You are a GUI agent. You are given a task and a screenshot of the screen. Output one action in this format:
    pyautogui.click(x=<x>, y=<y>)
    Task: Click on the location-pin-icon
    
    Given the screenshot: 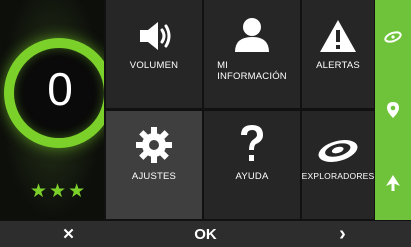 What is the action you would take?
    pyautogui.click(x=393, y=109)
    